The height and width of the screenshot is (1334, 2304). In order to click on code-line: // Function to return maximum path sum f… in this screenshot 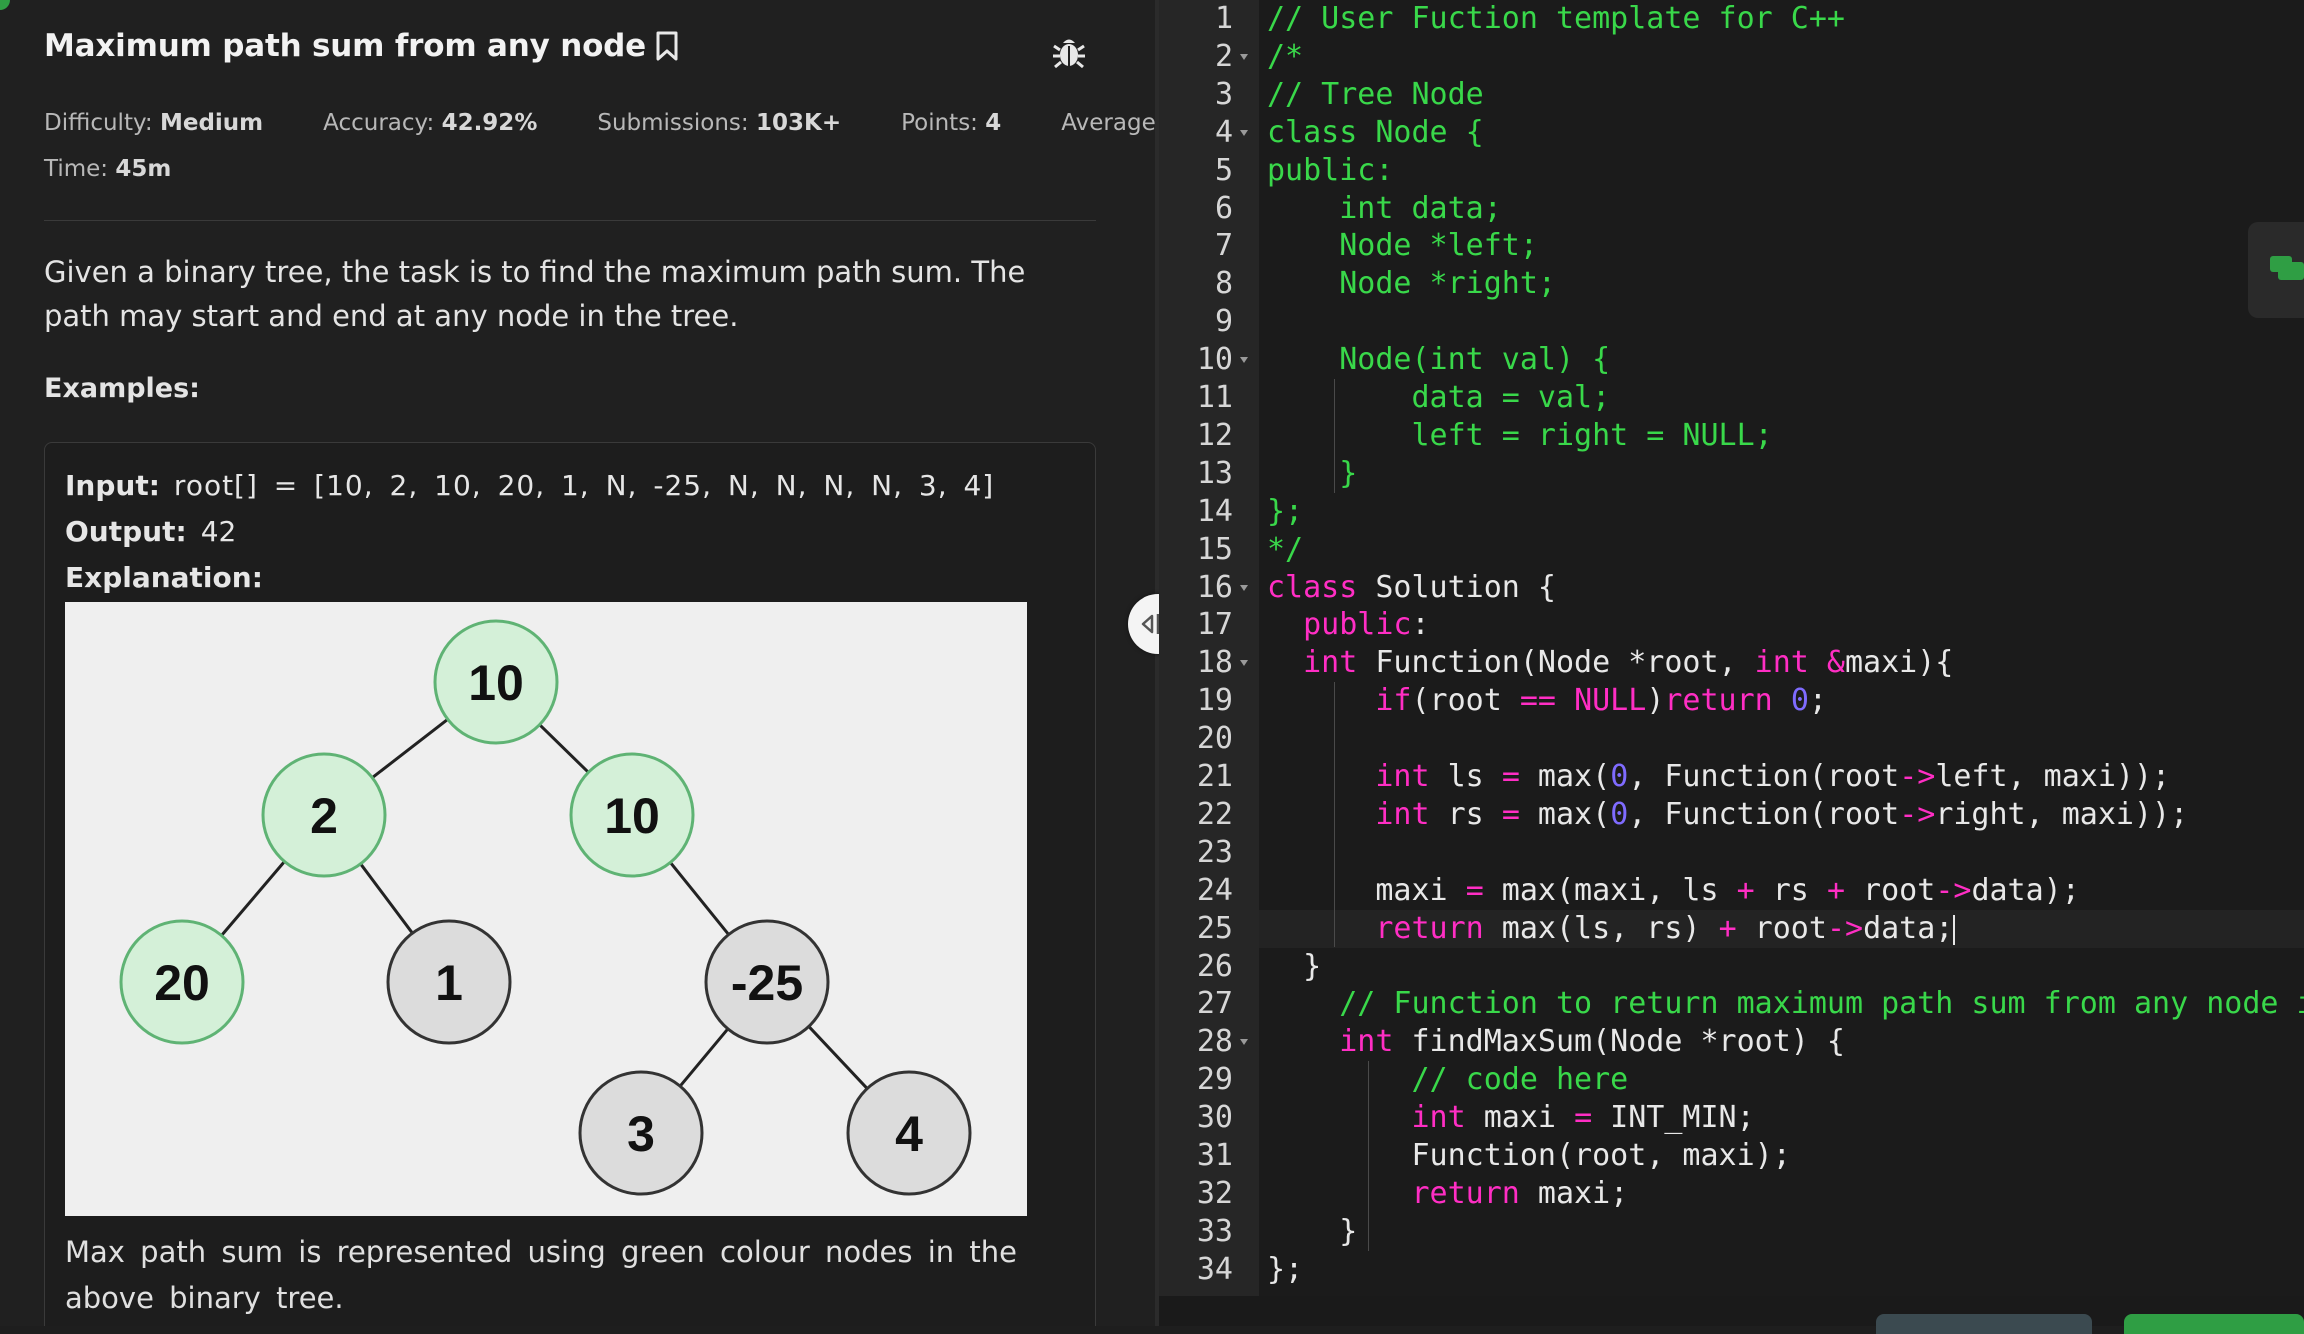, I will do `click(1785, 1004)`.